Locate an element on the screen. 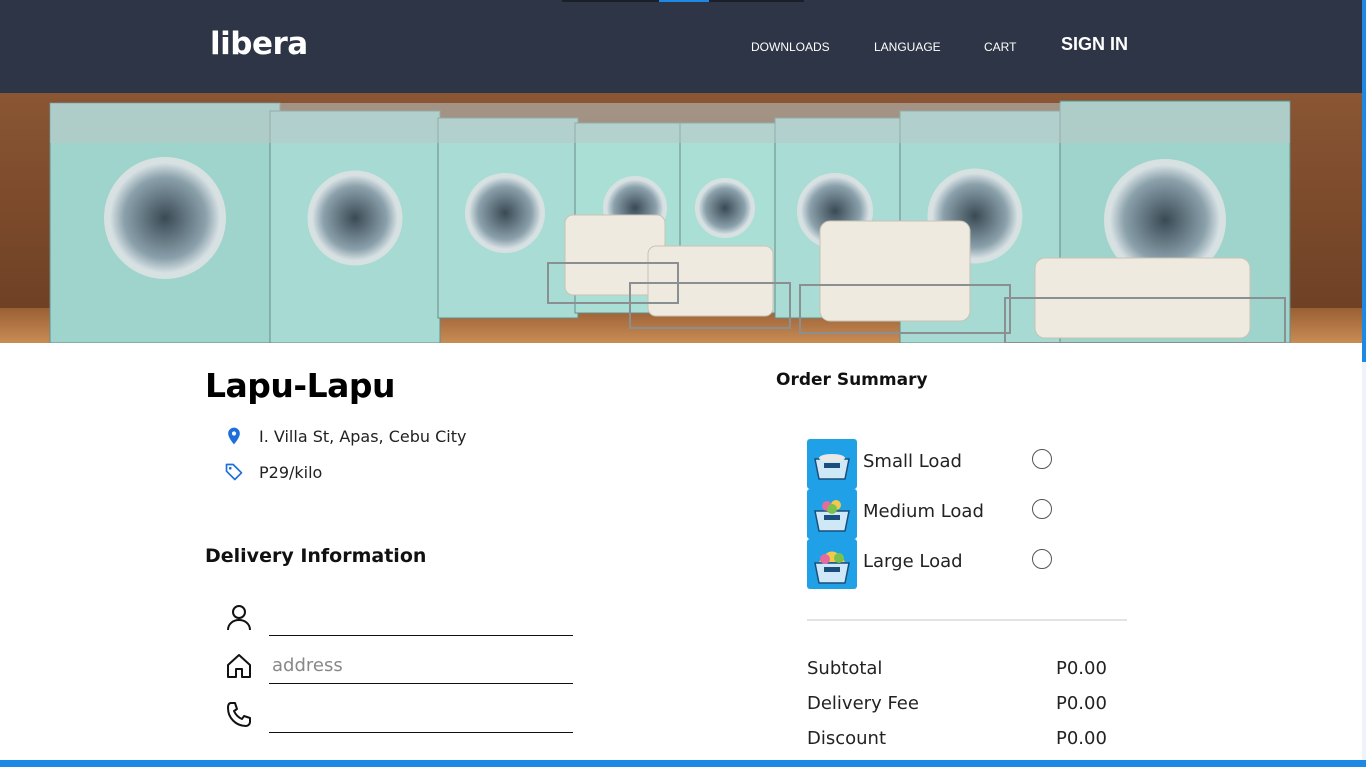  bottom-accent-bar is located at coordinates (683, 763).